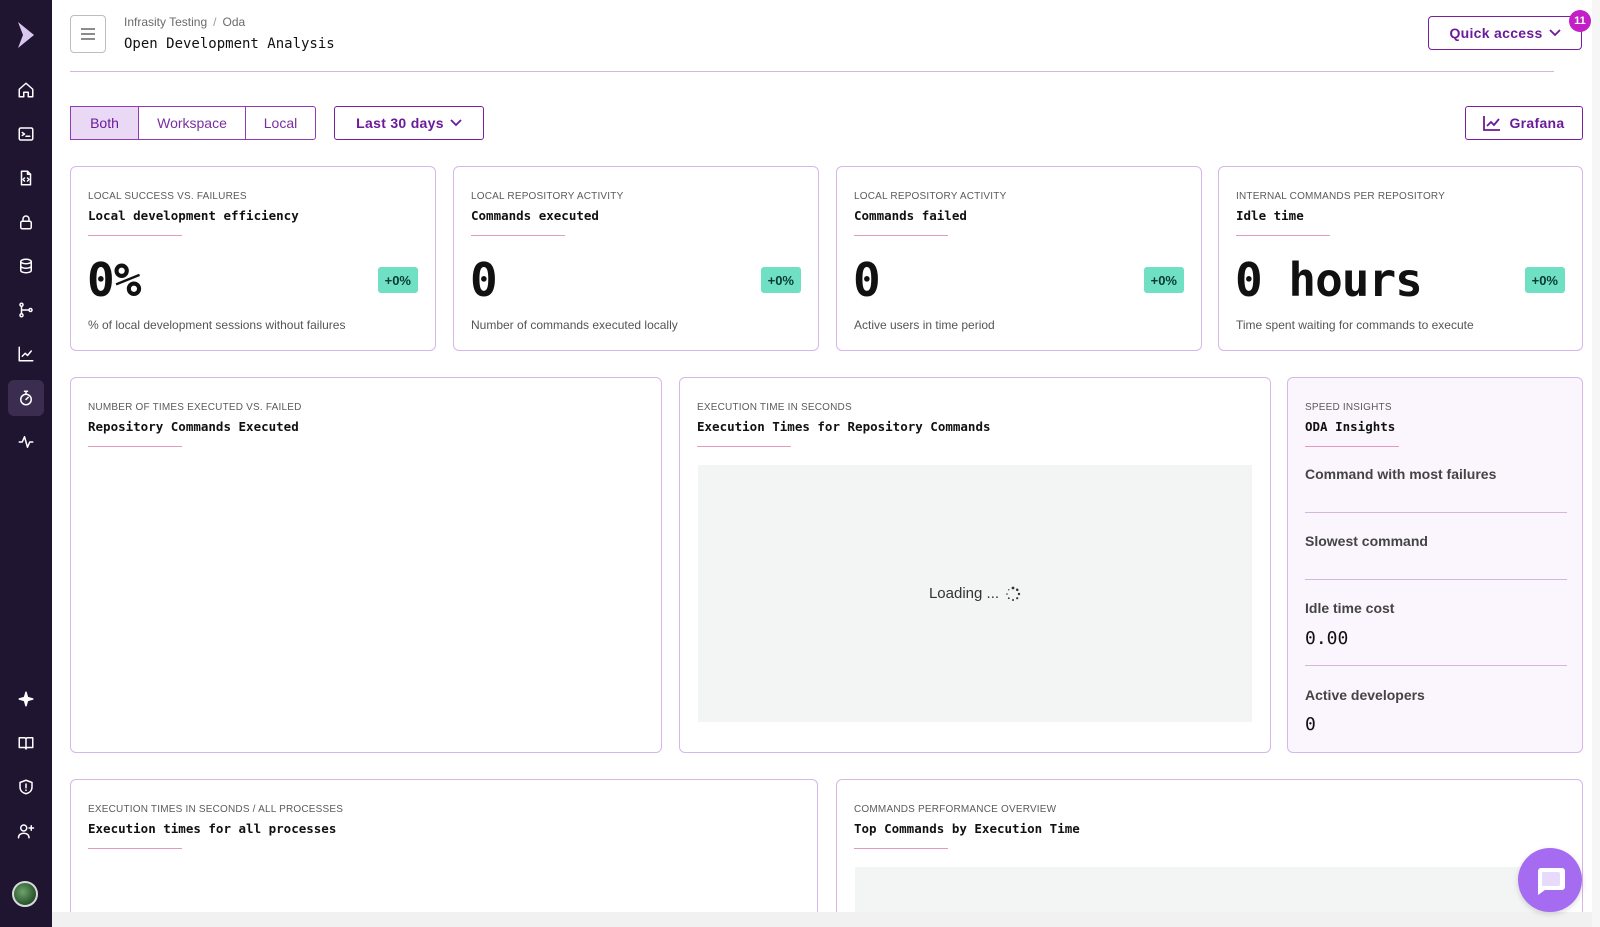 Image resolution: width=1600 pixels, height=927 pixels. I want to click on sidebar-item-analytics, so click(26, 354).